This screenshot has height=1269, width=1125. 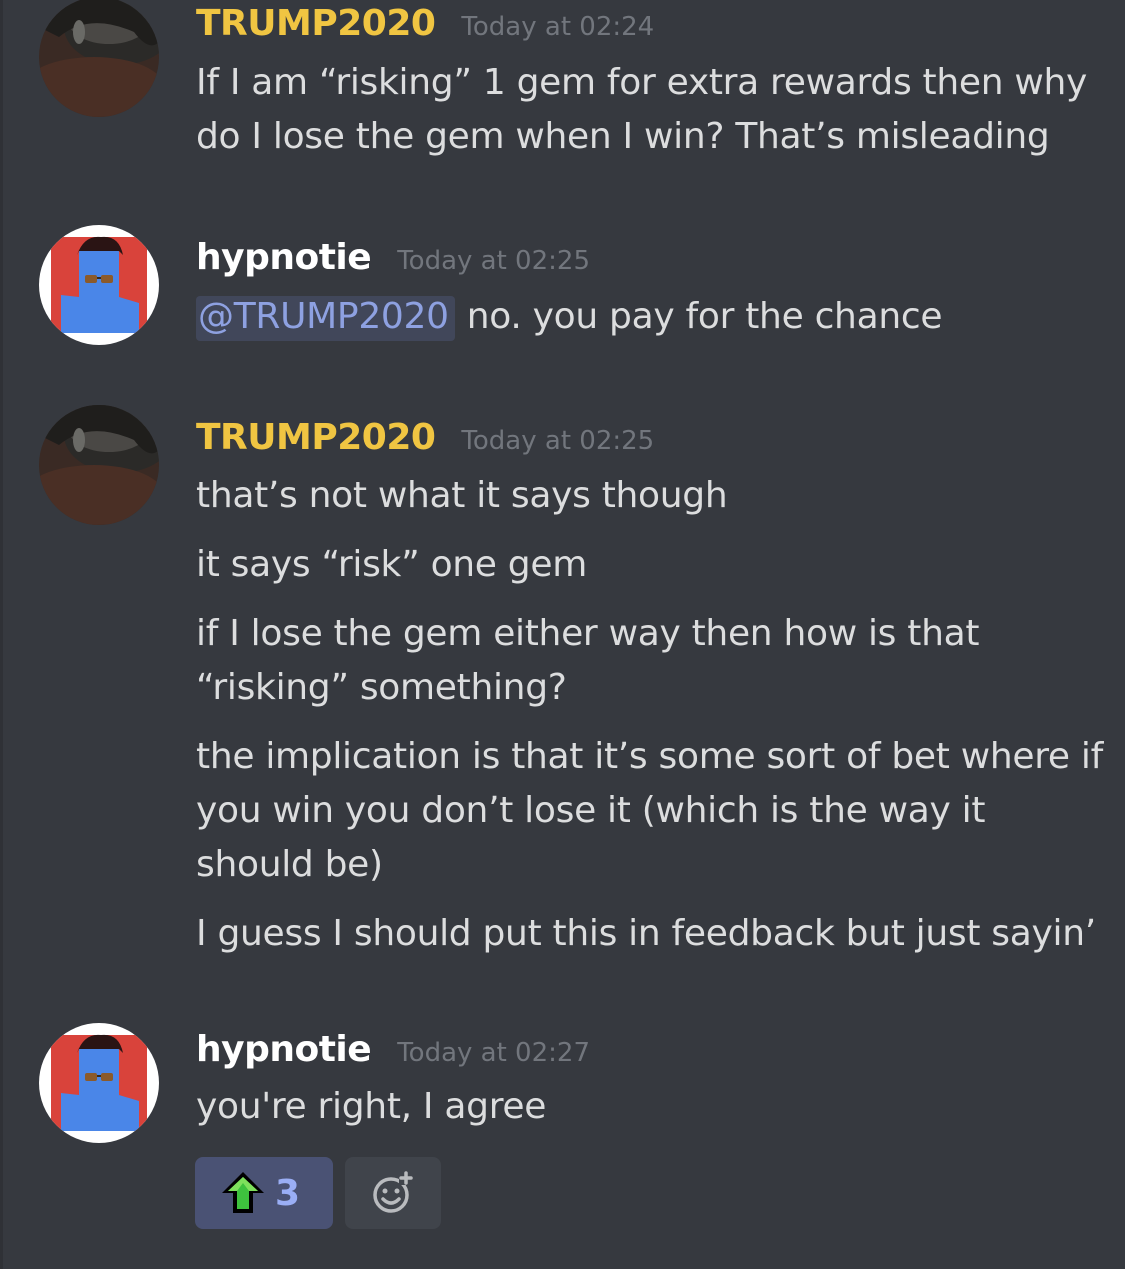 I want to click on reaction-count: 3, so click(x=288, y=1193).